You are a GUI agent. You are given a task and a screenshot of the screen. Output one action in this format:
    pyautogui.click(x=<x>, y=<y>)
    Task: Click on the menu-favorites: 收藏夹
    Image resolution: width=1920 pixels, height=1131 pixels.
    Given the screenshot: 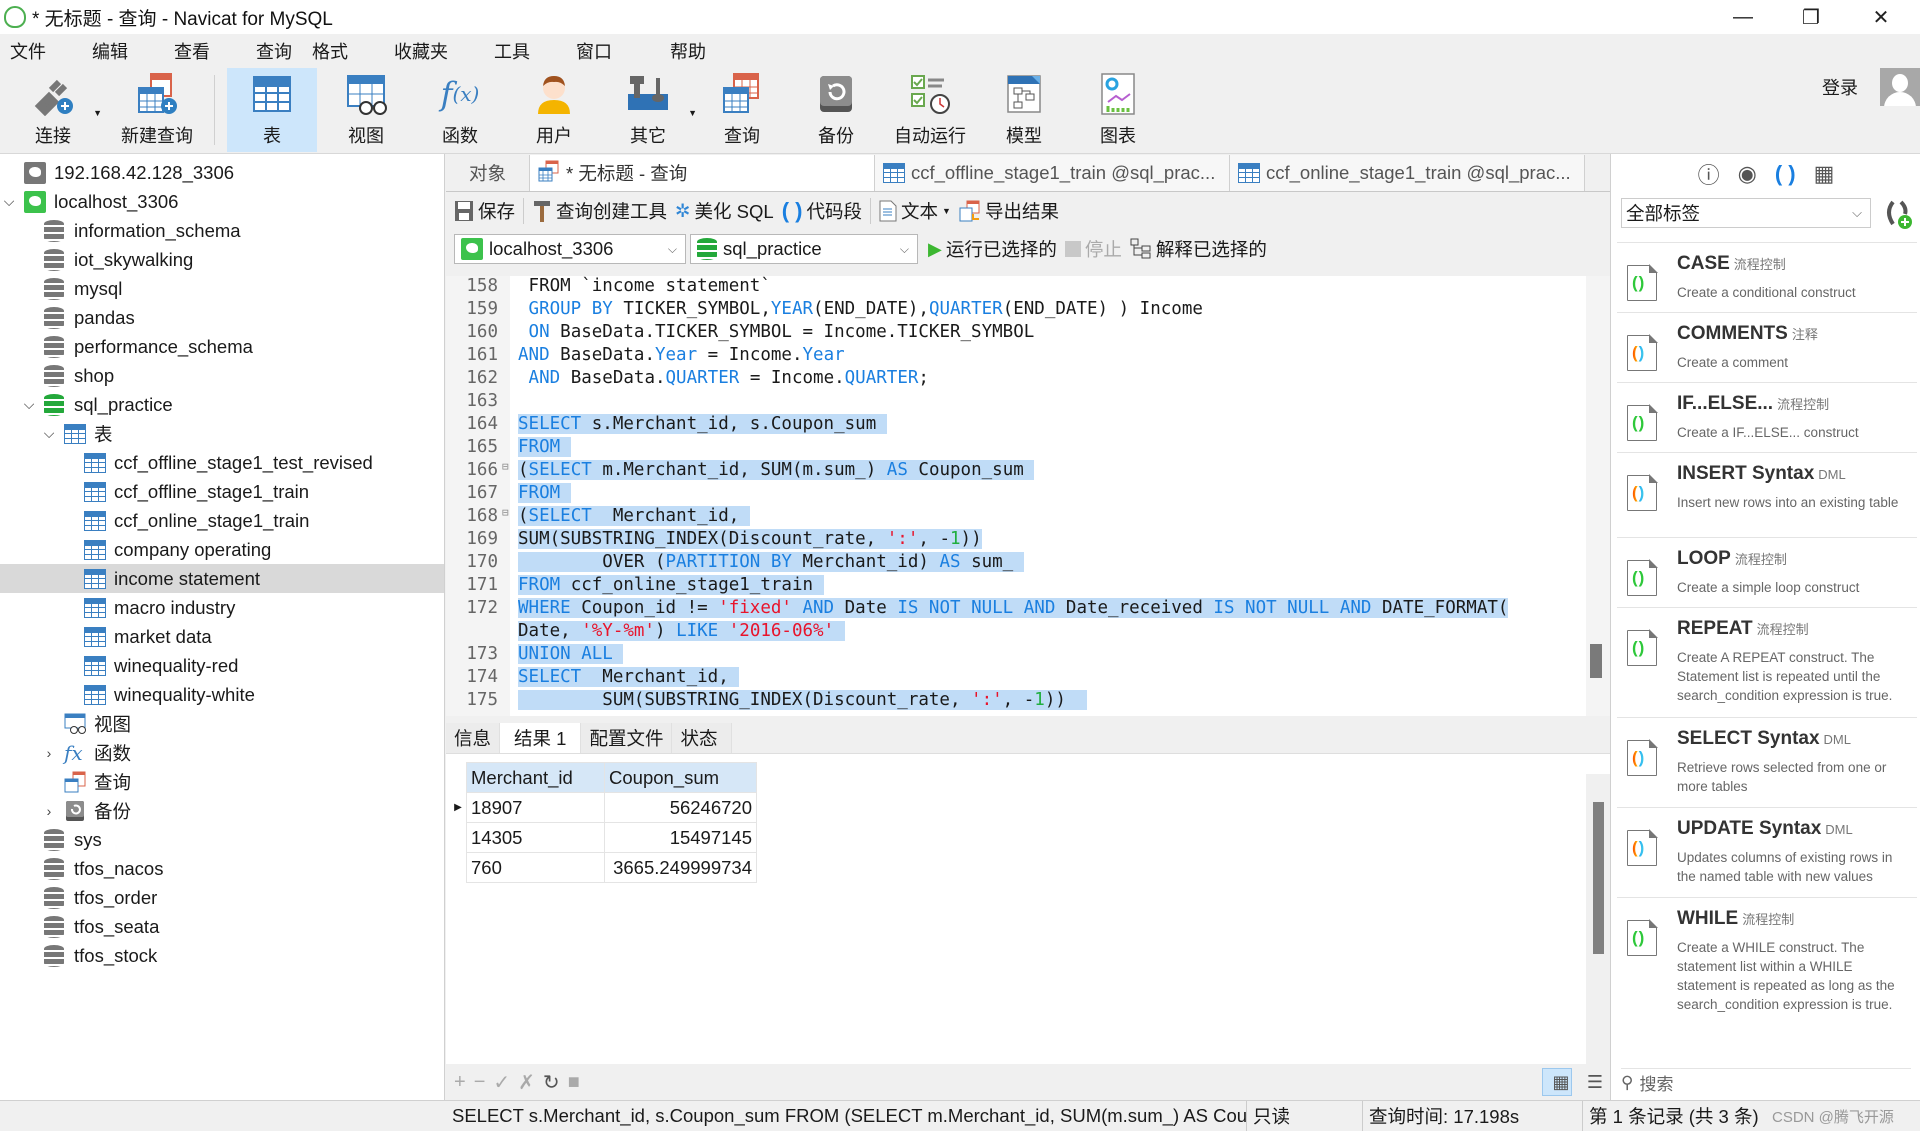 What is the action you would take?
    pyautogui.click(x=421, y=51)
    